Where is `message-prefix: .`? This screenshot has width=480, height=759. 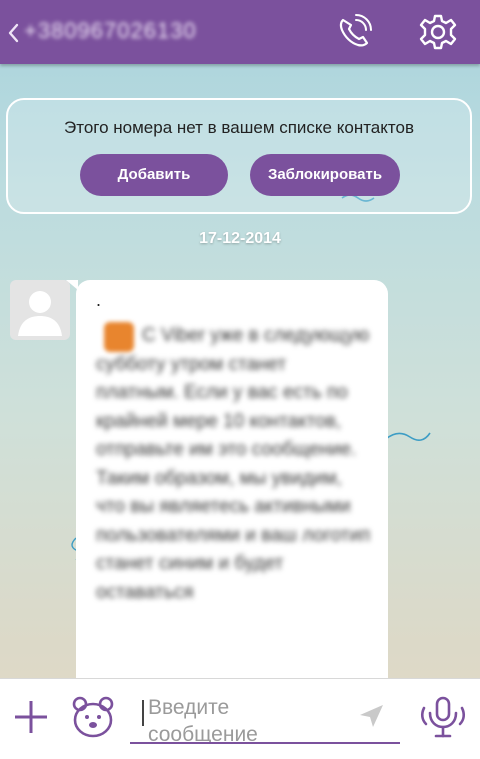 message-prefix: . is located at coordinates (99, 300).